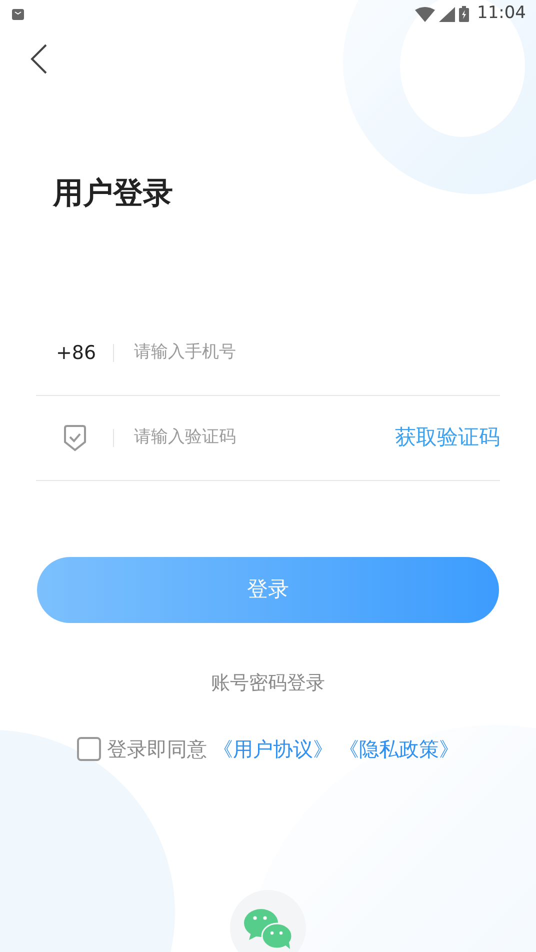  I want to click on back-icon, so click(39, 59).